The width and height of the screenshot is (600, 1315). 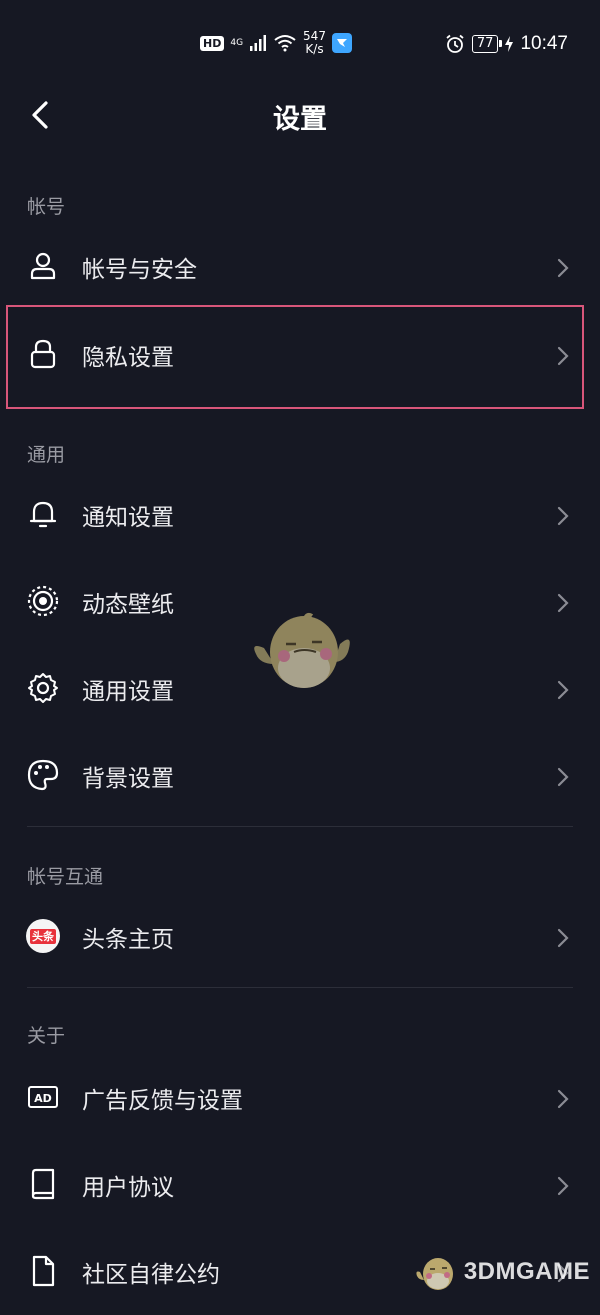 I want to click on ad-icon-text: AD, so click(x=43, y=1098).